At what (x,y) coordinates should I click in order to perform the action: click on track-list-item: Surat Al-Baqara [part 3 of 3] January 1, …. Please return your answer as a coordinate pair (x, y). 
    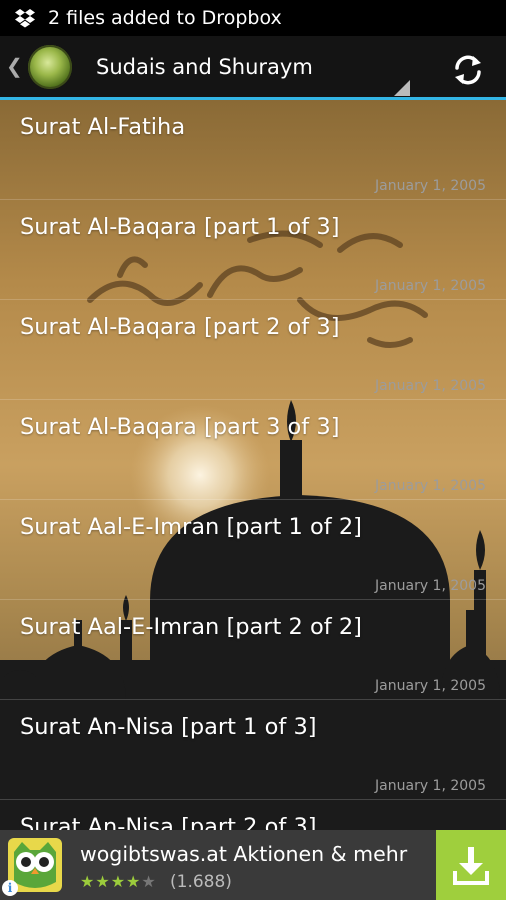
    Looking at the image, I should click on (253, 450).